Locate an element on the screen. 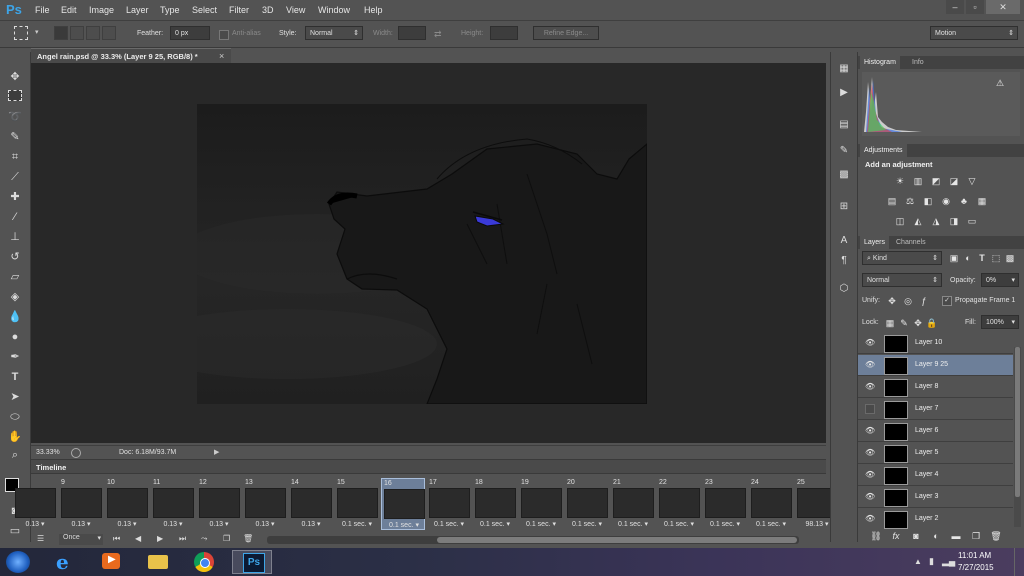  swatches-panel-icon: ▩ is located at coordinates (844, 175).